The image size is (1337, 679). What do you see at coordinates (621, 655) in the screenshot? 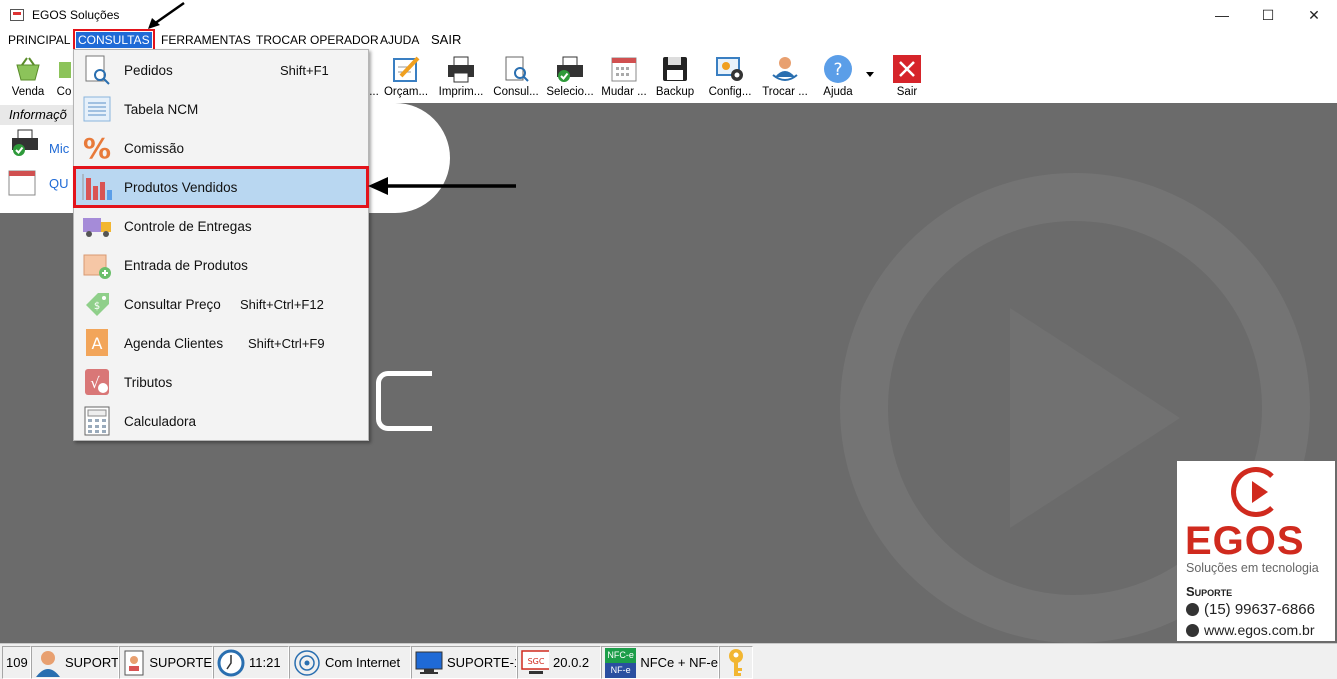
I see `nfce-badge-top: NFC-e` at bounding box center [621, 655].